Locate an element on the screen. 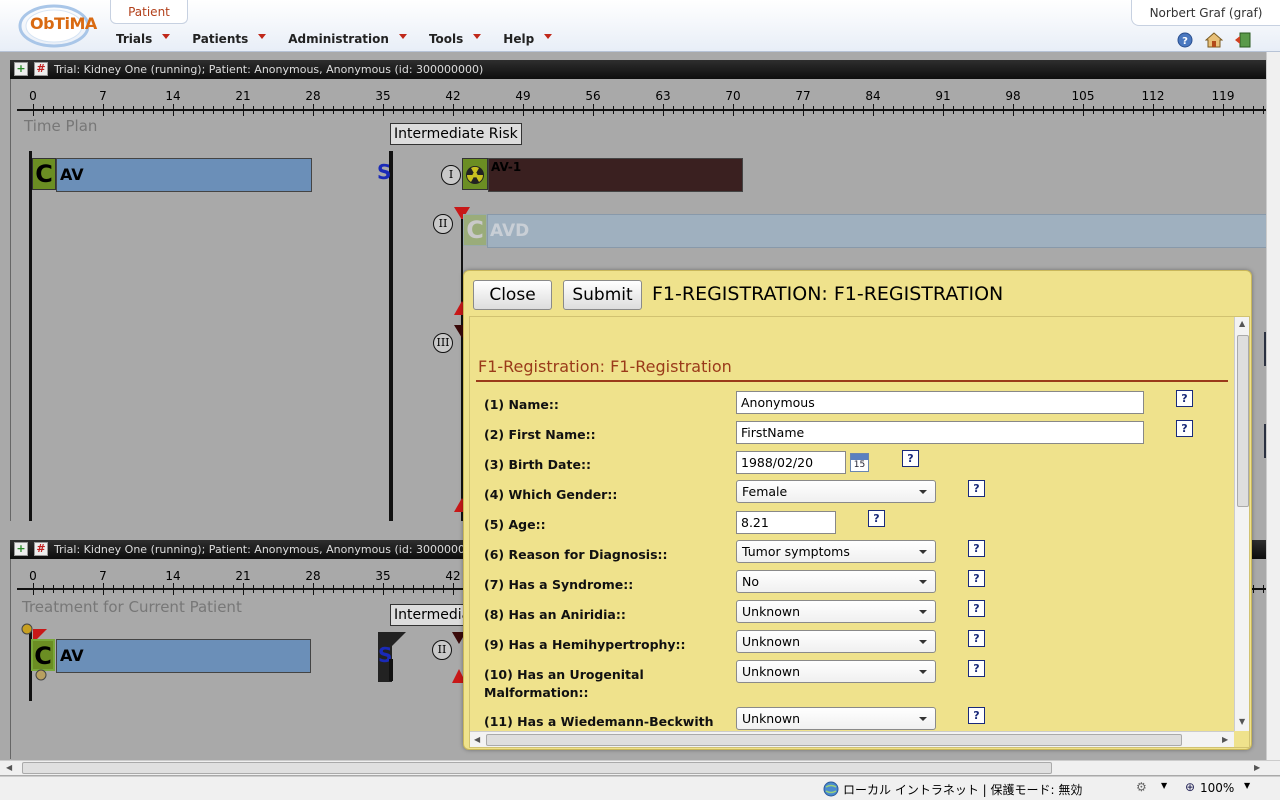 The image size is (1280, 800). menu-patients: Patients is located at coordinates (229, 39).